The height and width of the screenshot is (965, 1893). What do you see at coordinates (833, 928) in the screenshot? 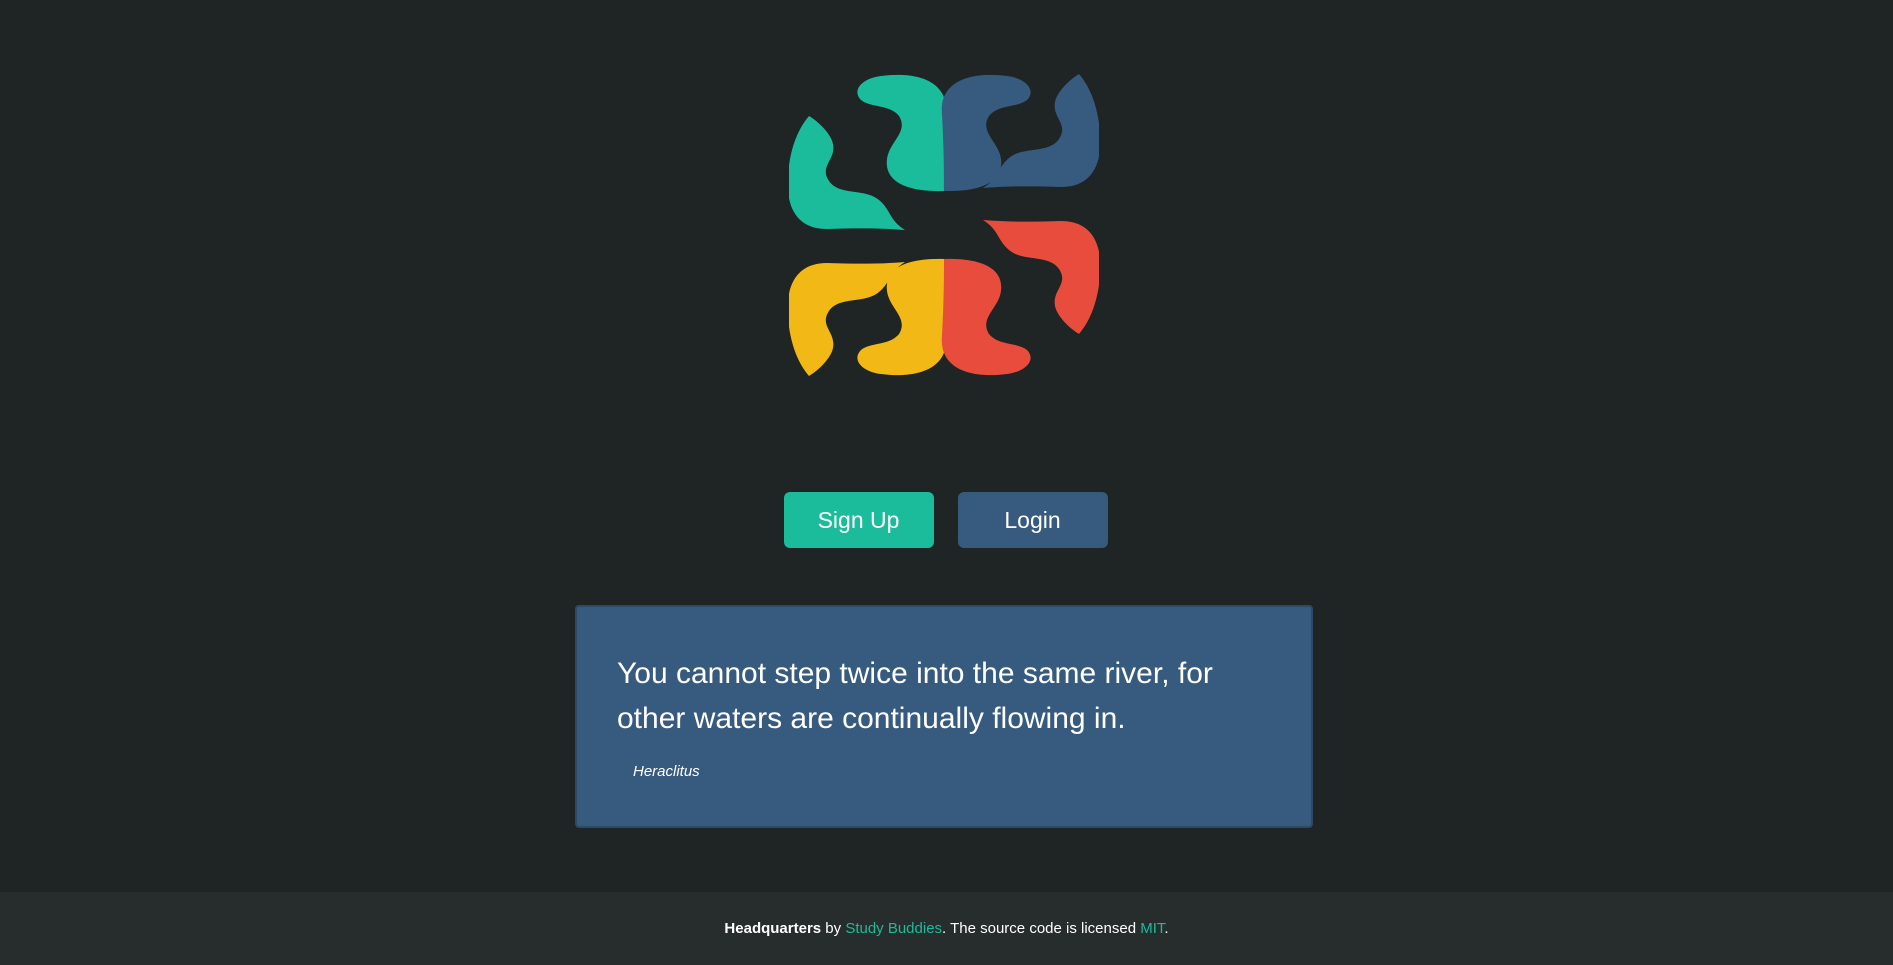
I see `footer-by-text: by` at bounding box center [833, 928].